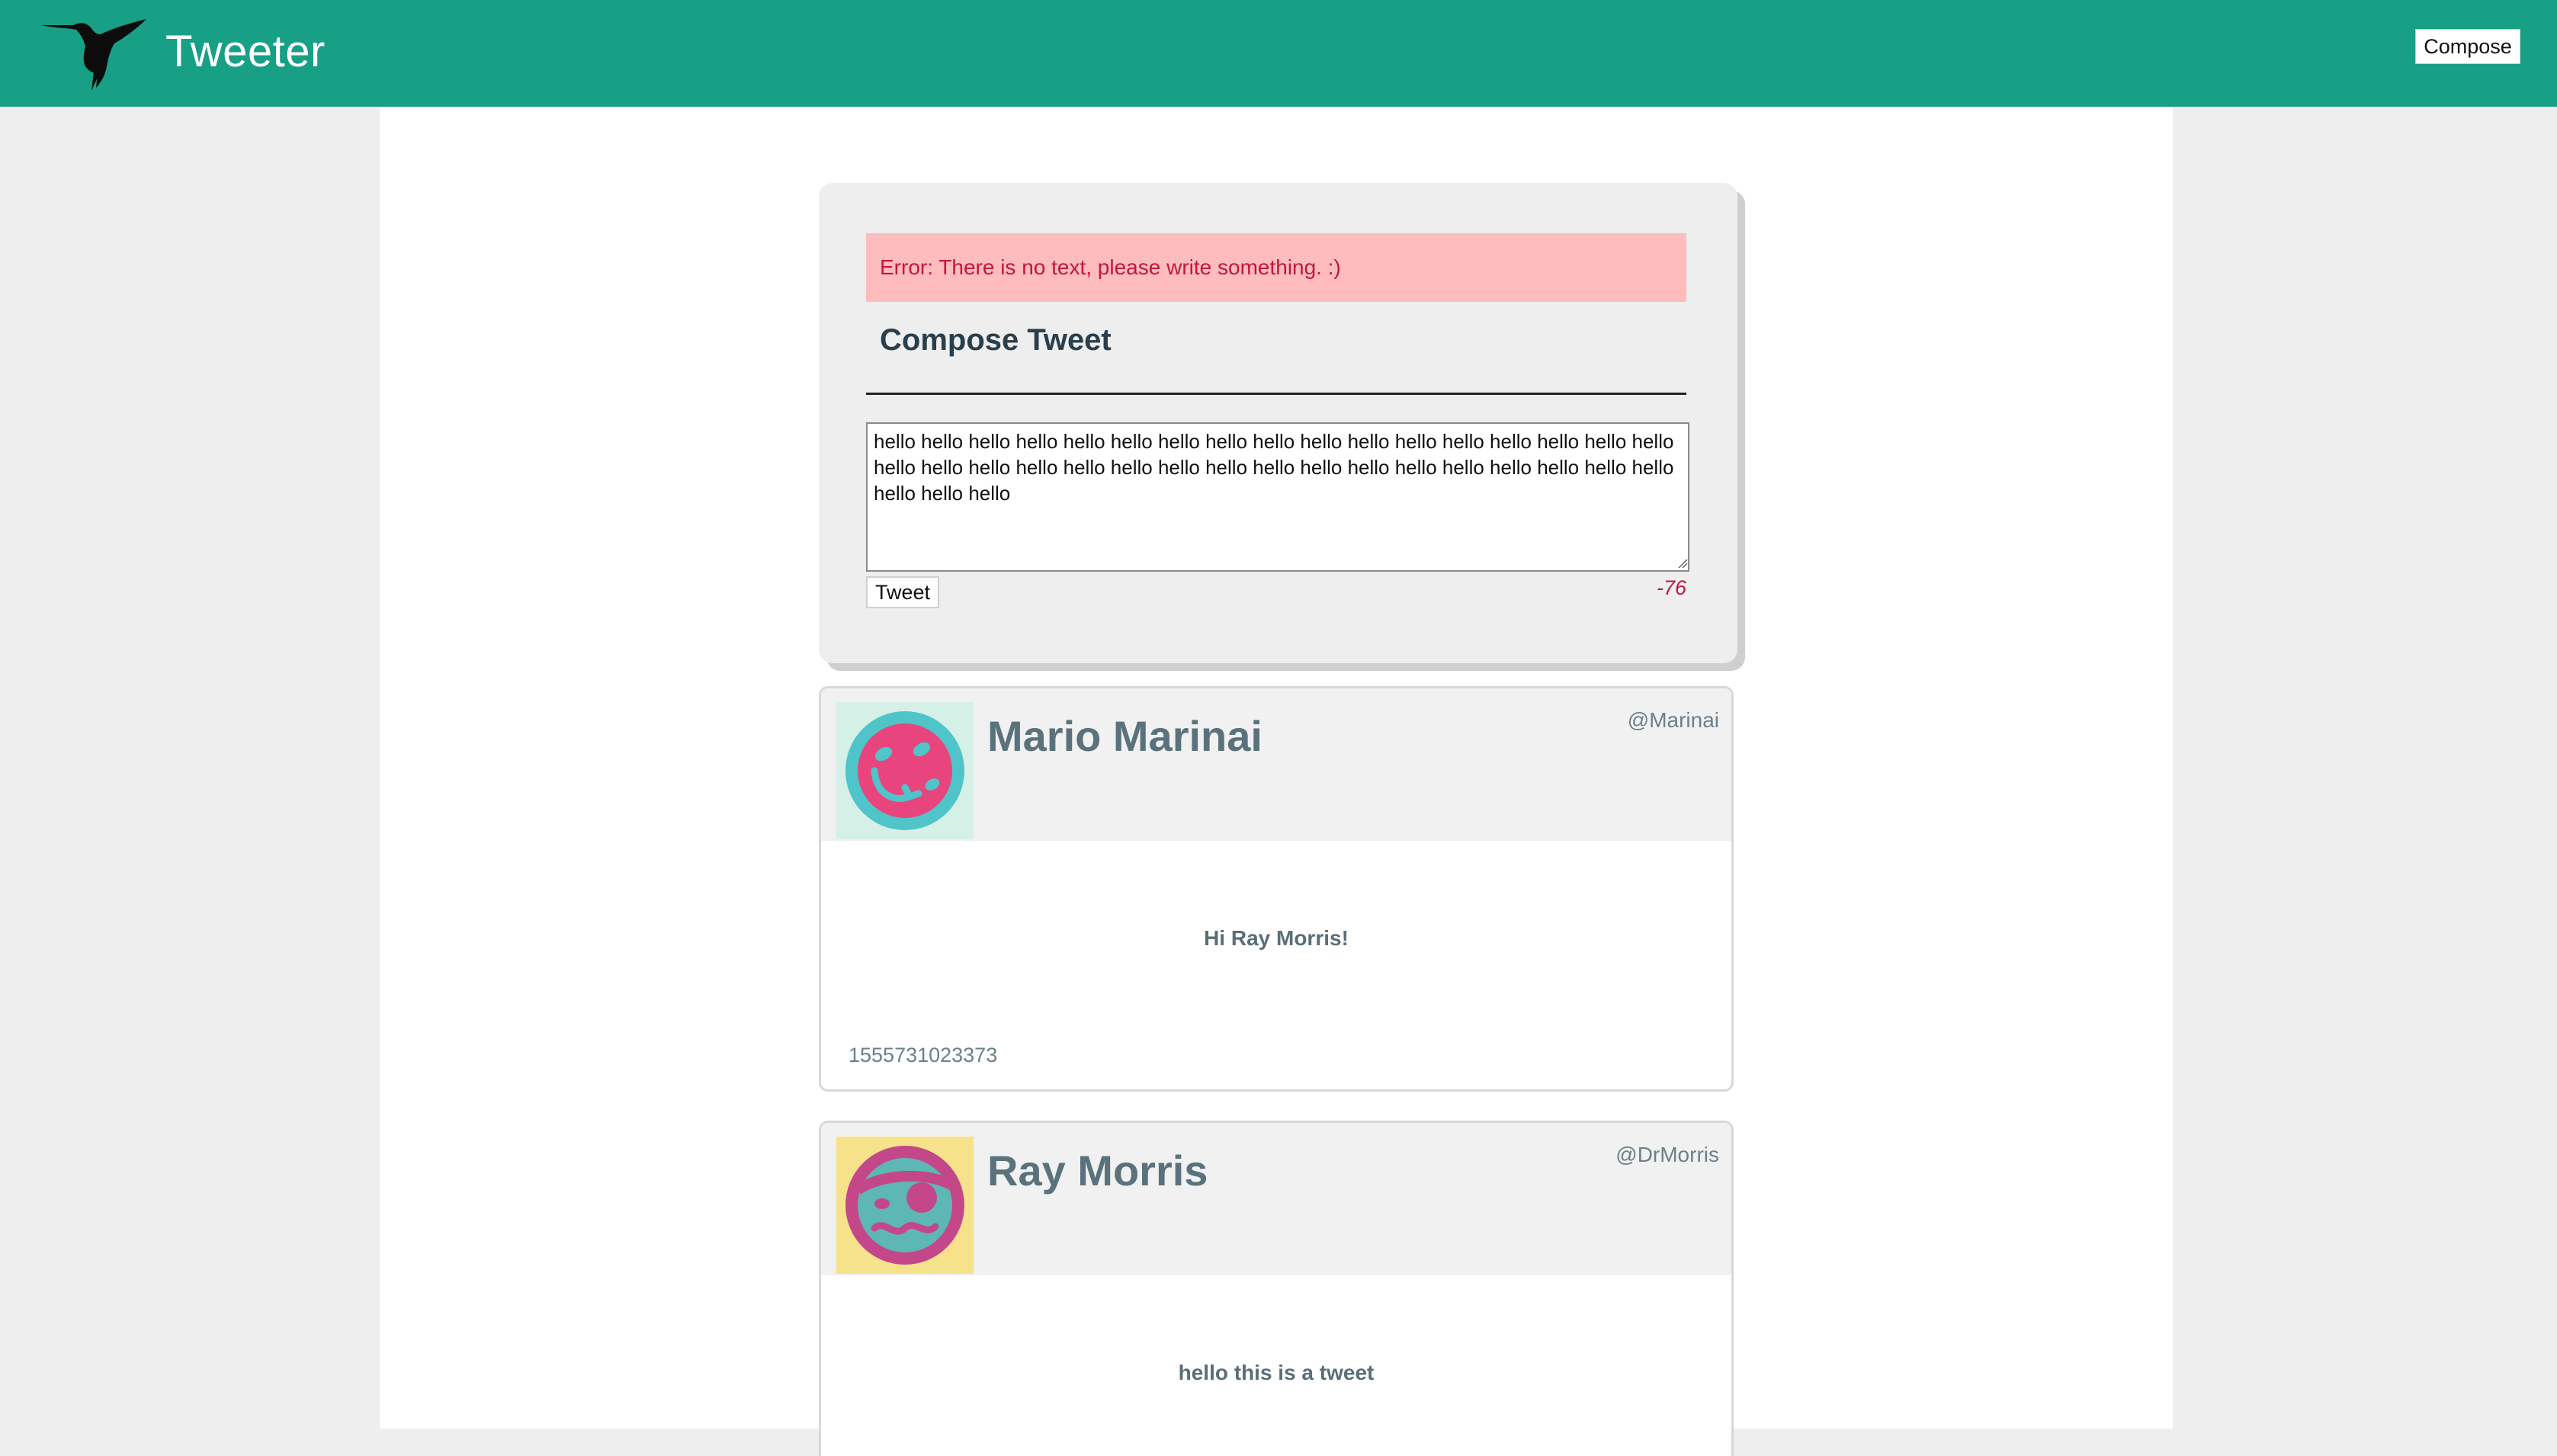  I want to click on character-counter: -76, so click(1671, 587).